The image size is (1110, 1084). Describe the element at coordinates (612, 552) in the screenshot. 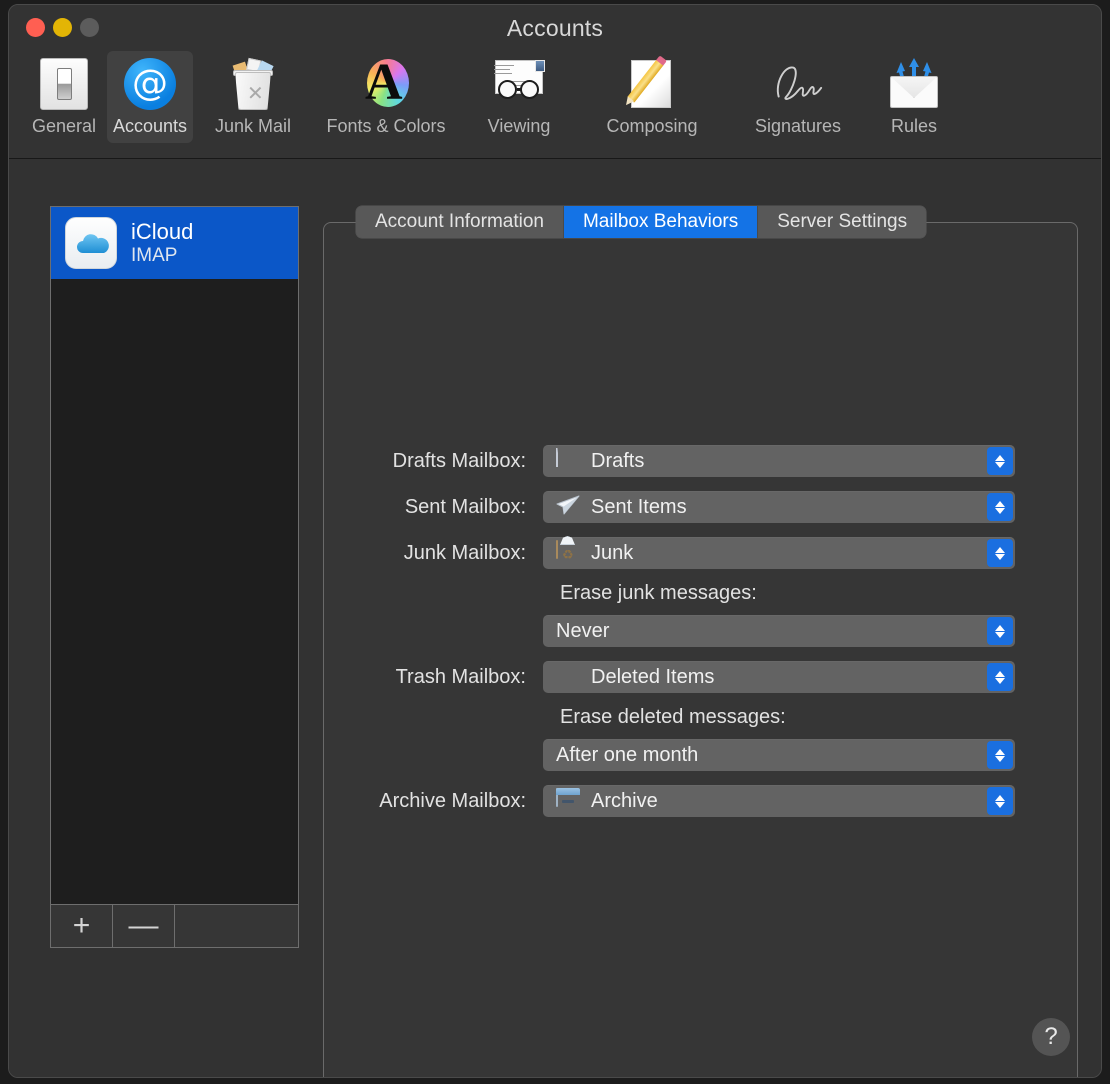

I see `junk-mailbox-value: Junk` at that location.